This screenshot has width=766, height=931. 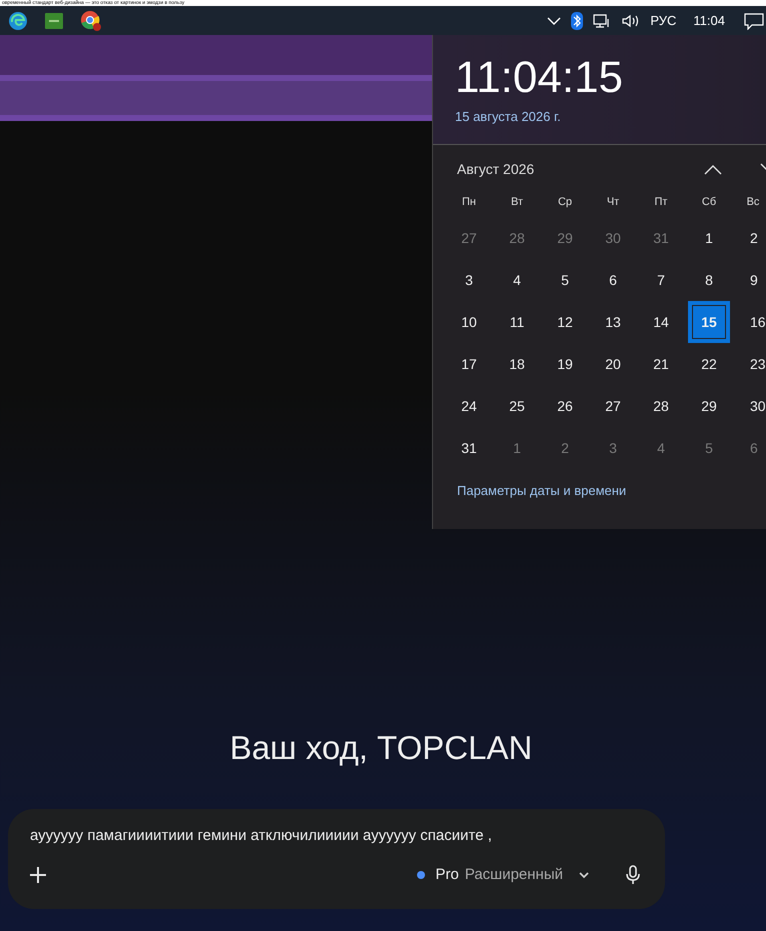 What do you see at coordinates (91, 21) in the screenshot?
I see `chrome-app-icon` at bounding box center [91, 21].